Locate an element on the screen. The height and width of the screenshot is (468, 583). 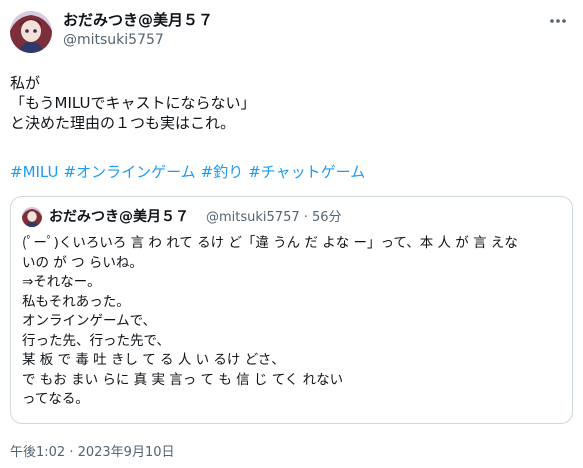
timestamp: 午後1:02 · 2023年9月10日 is located at coordinates (92, 452).